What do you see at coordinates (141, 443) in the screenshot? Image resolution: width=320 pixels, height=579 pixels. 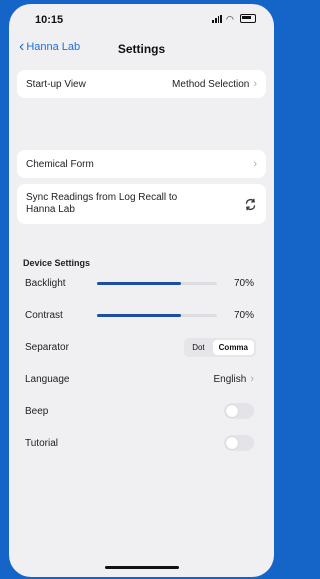 I see `tutorial-row: Tutorial` at bounding box center [141, 443].